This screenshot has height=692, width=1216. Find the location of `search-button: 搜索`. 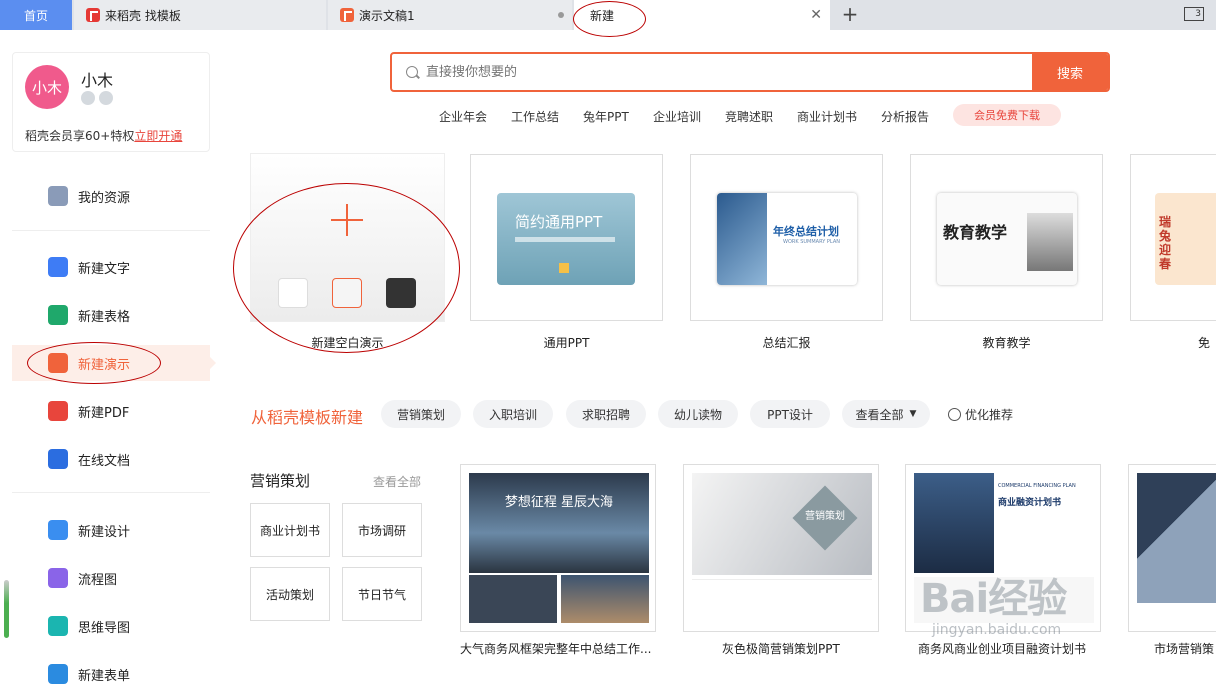

search-button: 搜索 is located at coordinates (1070, 72).